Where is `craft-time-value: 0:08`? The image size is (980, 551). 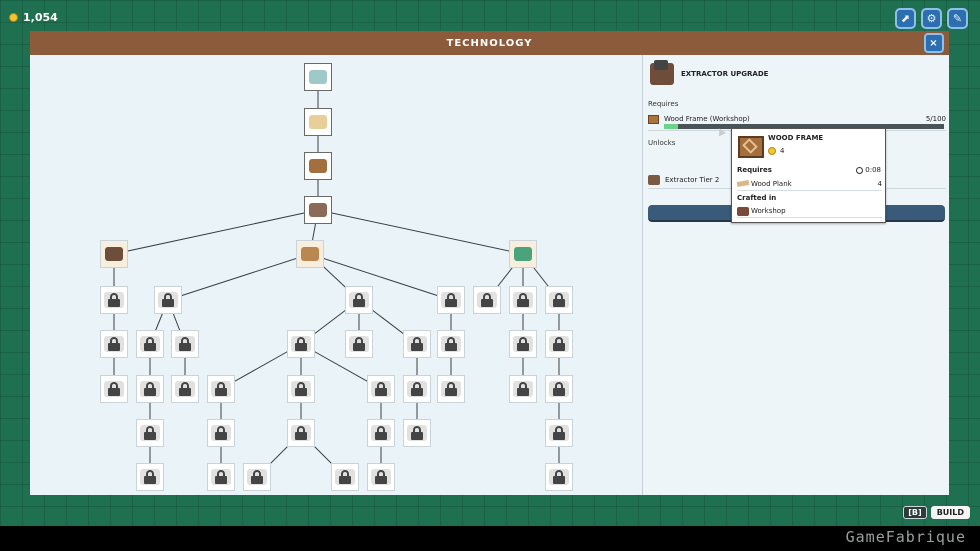 craft-time-value: 0:08 is located at coordinates (873, 170).